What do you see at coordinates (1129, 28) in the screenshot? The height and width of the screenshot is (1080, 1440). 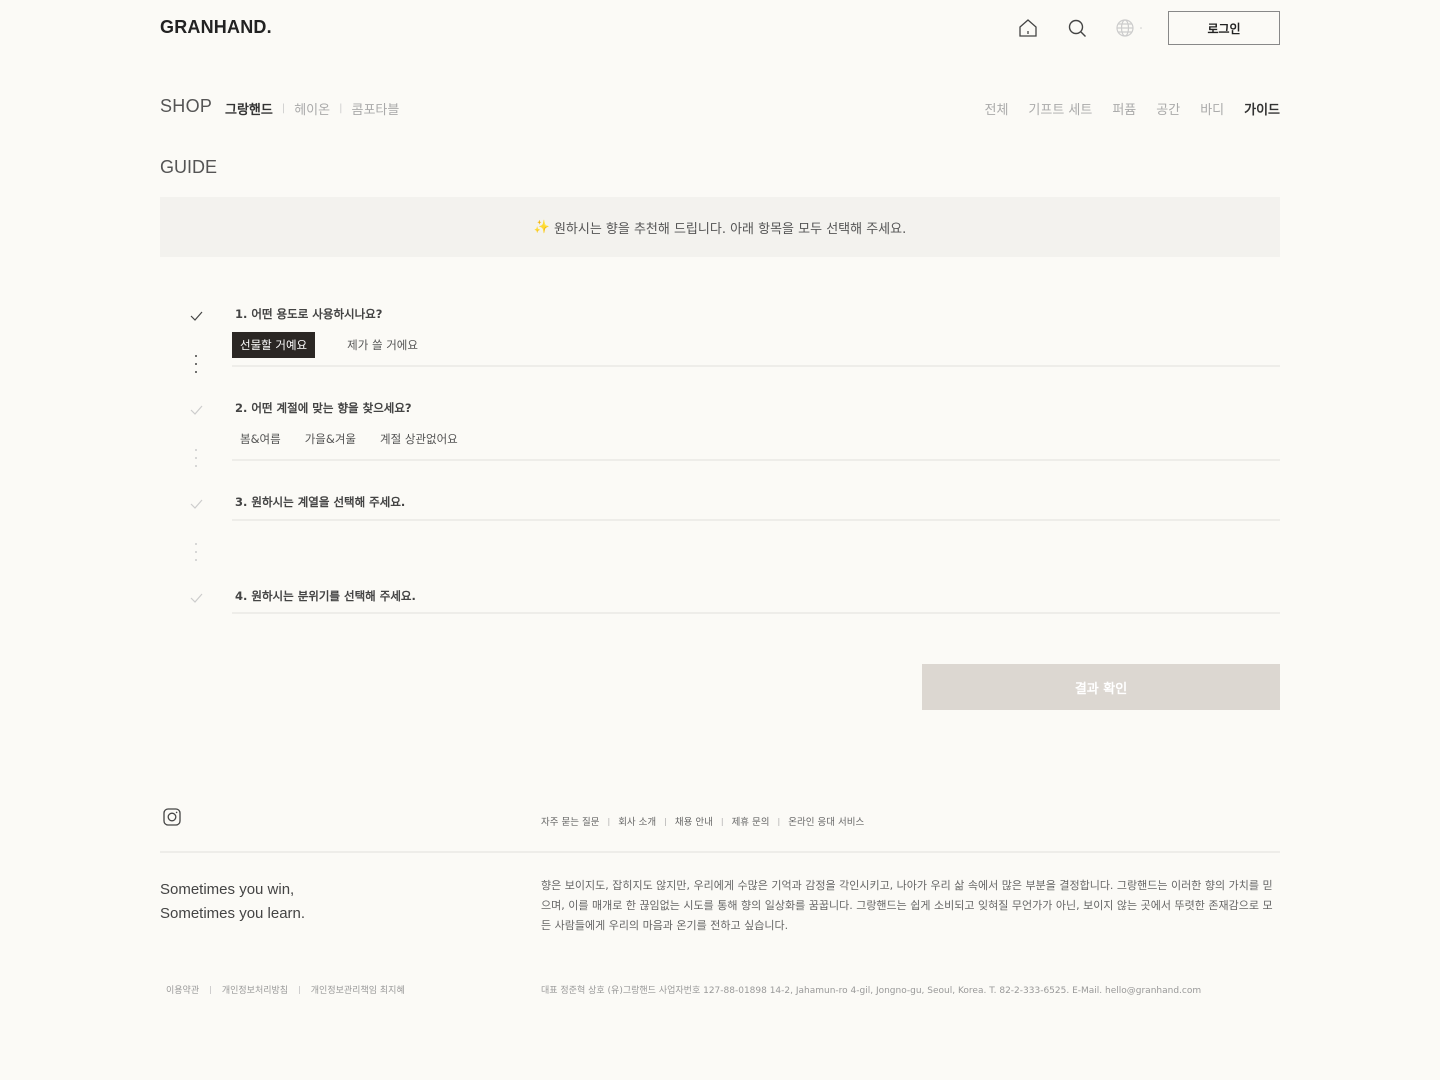 I see `globe-icon` at bounding box center [1129, 28].